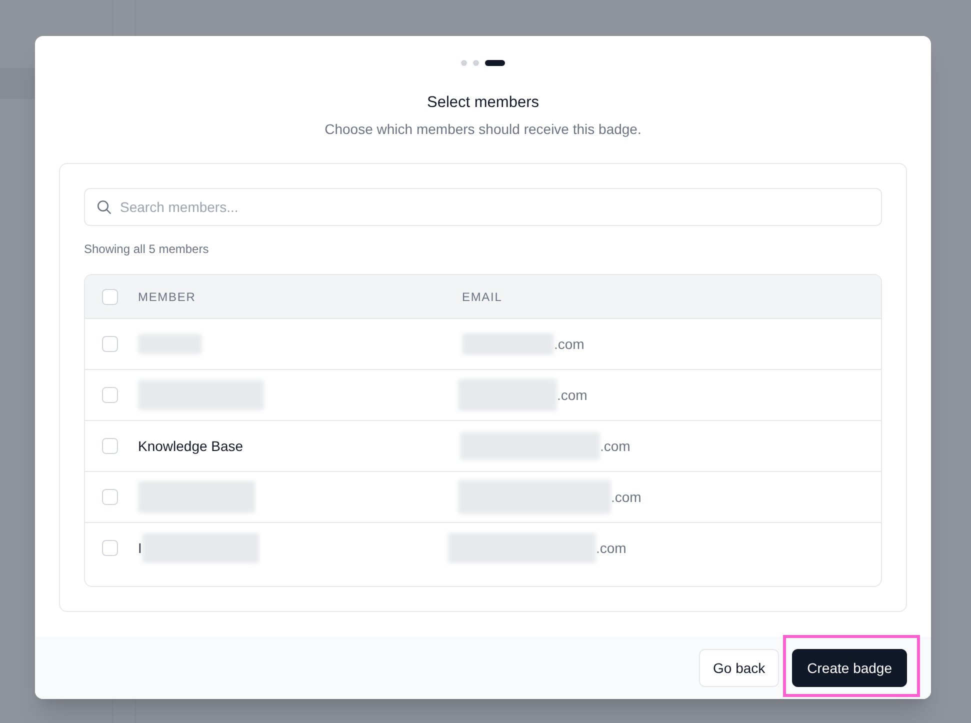 The height and width of the screenshot is (723, 971). Describe the element at coordinates (849, 668) in the screenshot. I see `create-badge-button: Create badge` at that location.